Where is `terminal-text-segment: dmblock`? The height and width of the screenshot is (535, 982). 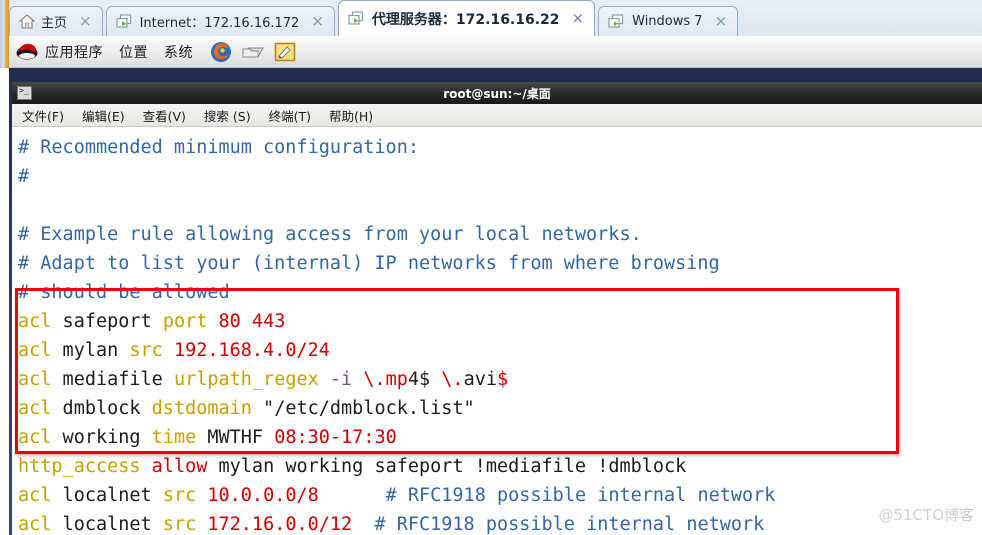 terminal-text-segment: dmblock is located at coordinates (101, 408).